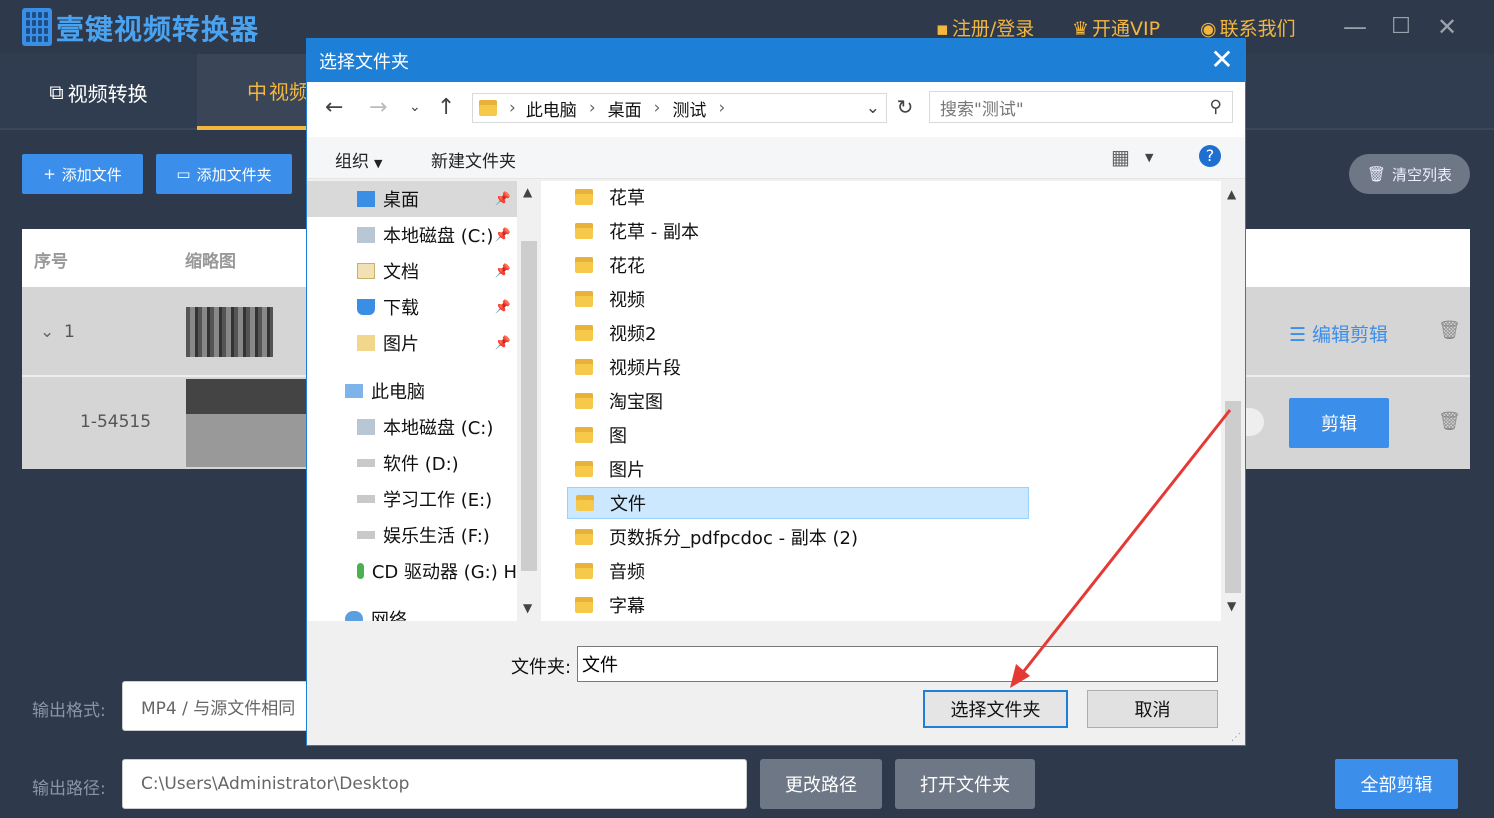 This screenshot has height=818, width=1494. Describe the element at coordinates (798, 503) in the screenshot. I see `list-item-selected: 文件` at that location.